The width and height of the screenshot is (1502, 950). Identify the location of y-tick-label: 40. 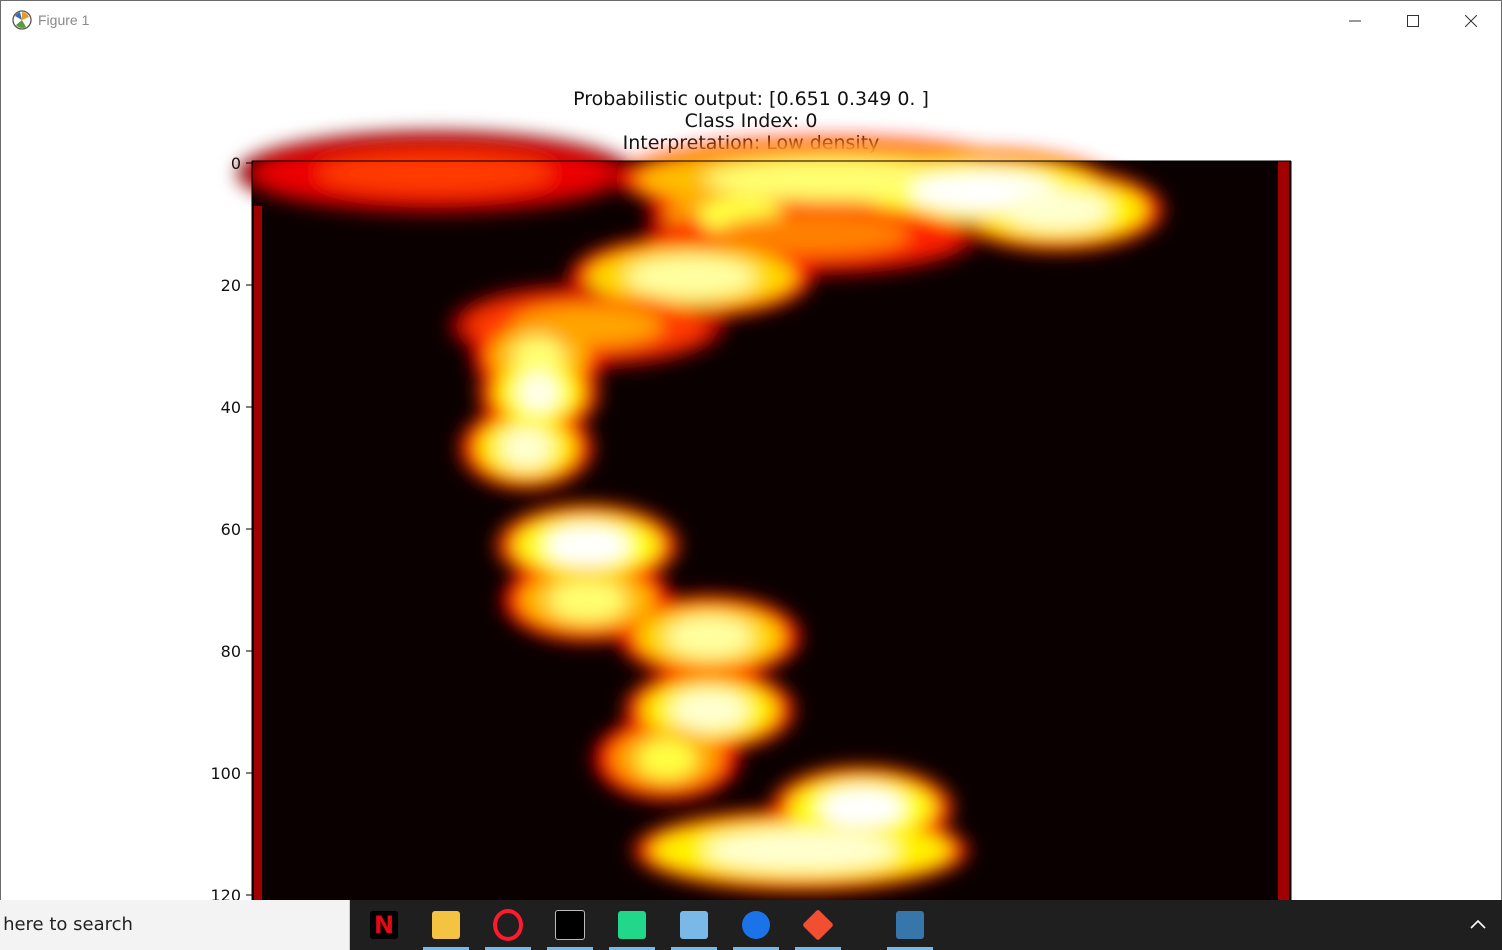
(231, 407).